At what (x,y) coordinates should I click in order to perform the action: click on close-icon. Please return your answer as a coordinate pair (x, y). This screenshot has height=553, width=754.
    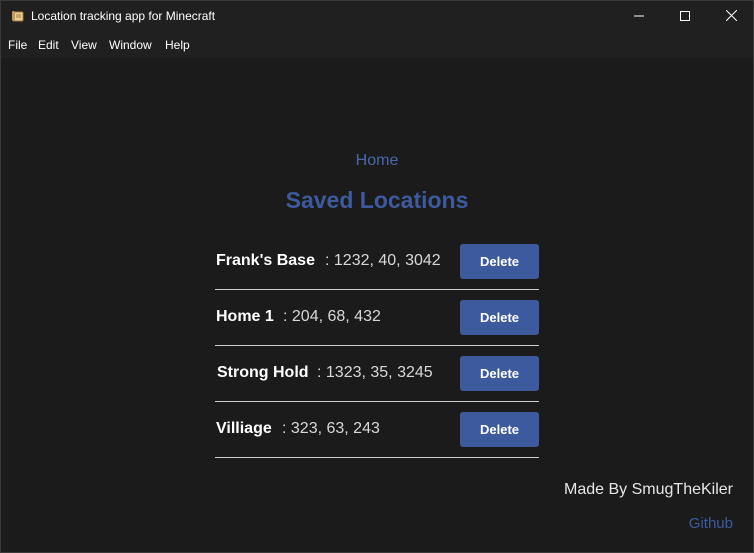
    Looking at the image, I should click on (731, 17).